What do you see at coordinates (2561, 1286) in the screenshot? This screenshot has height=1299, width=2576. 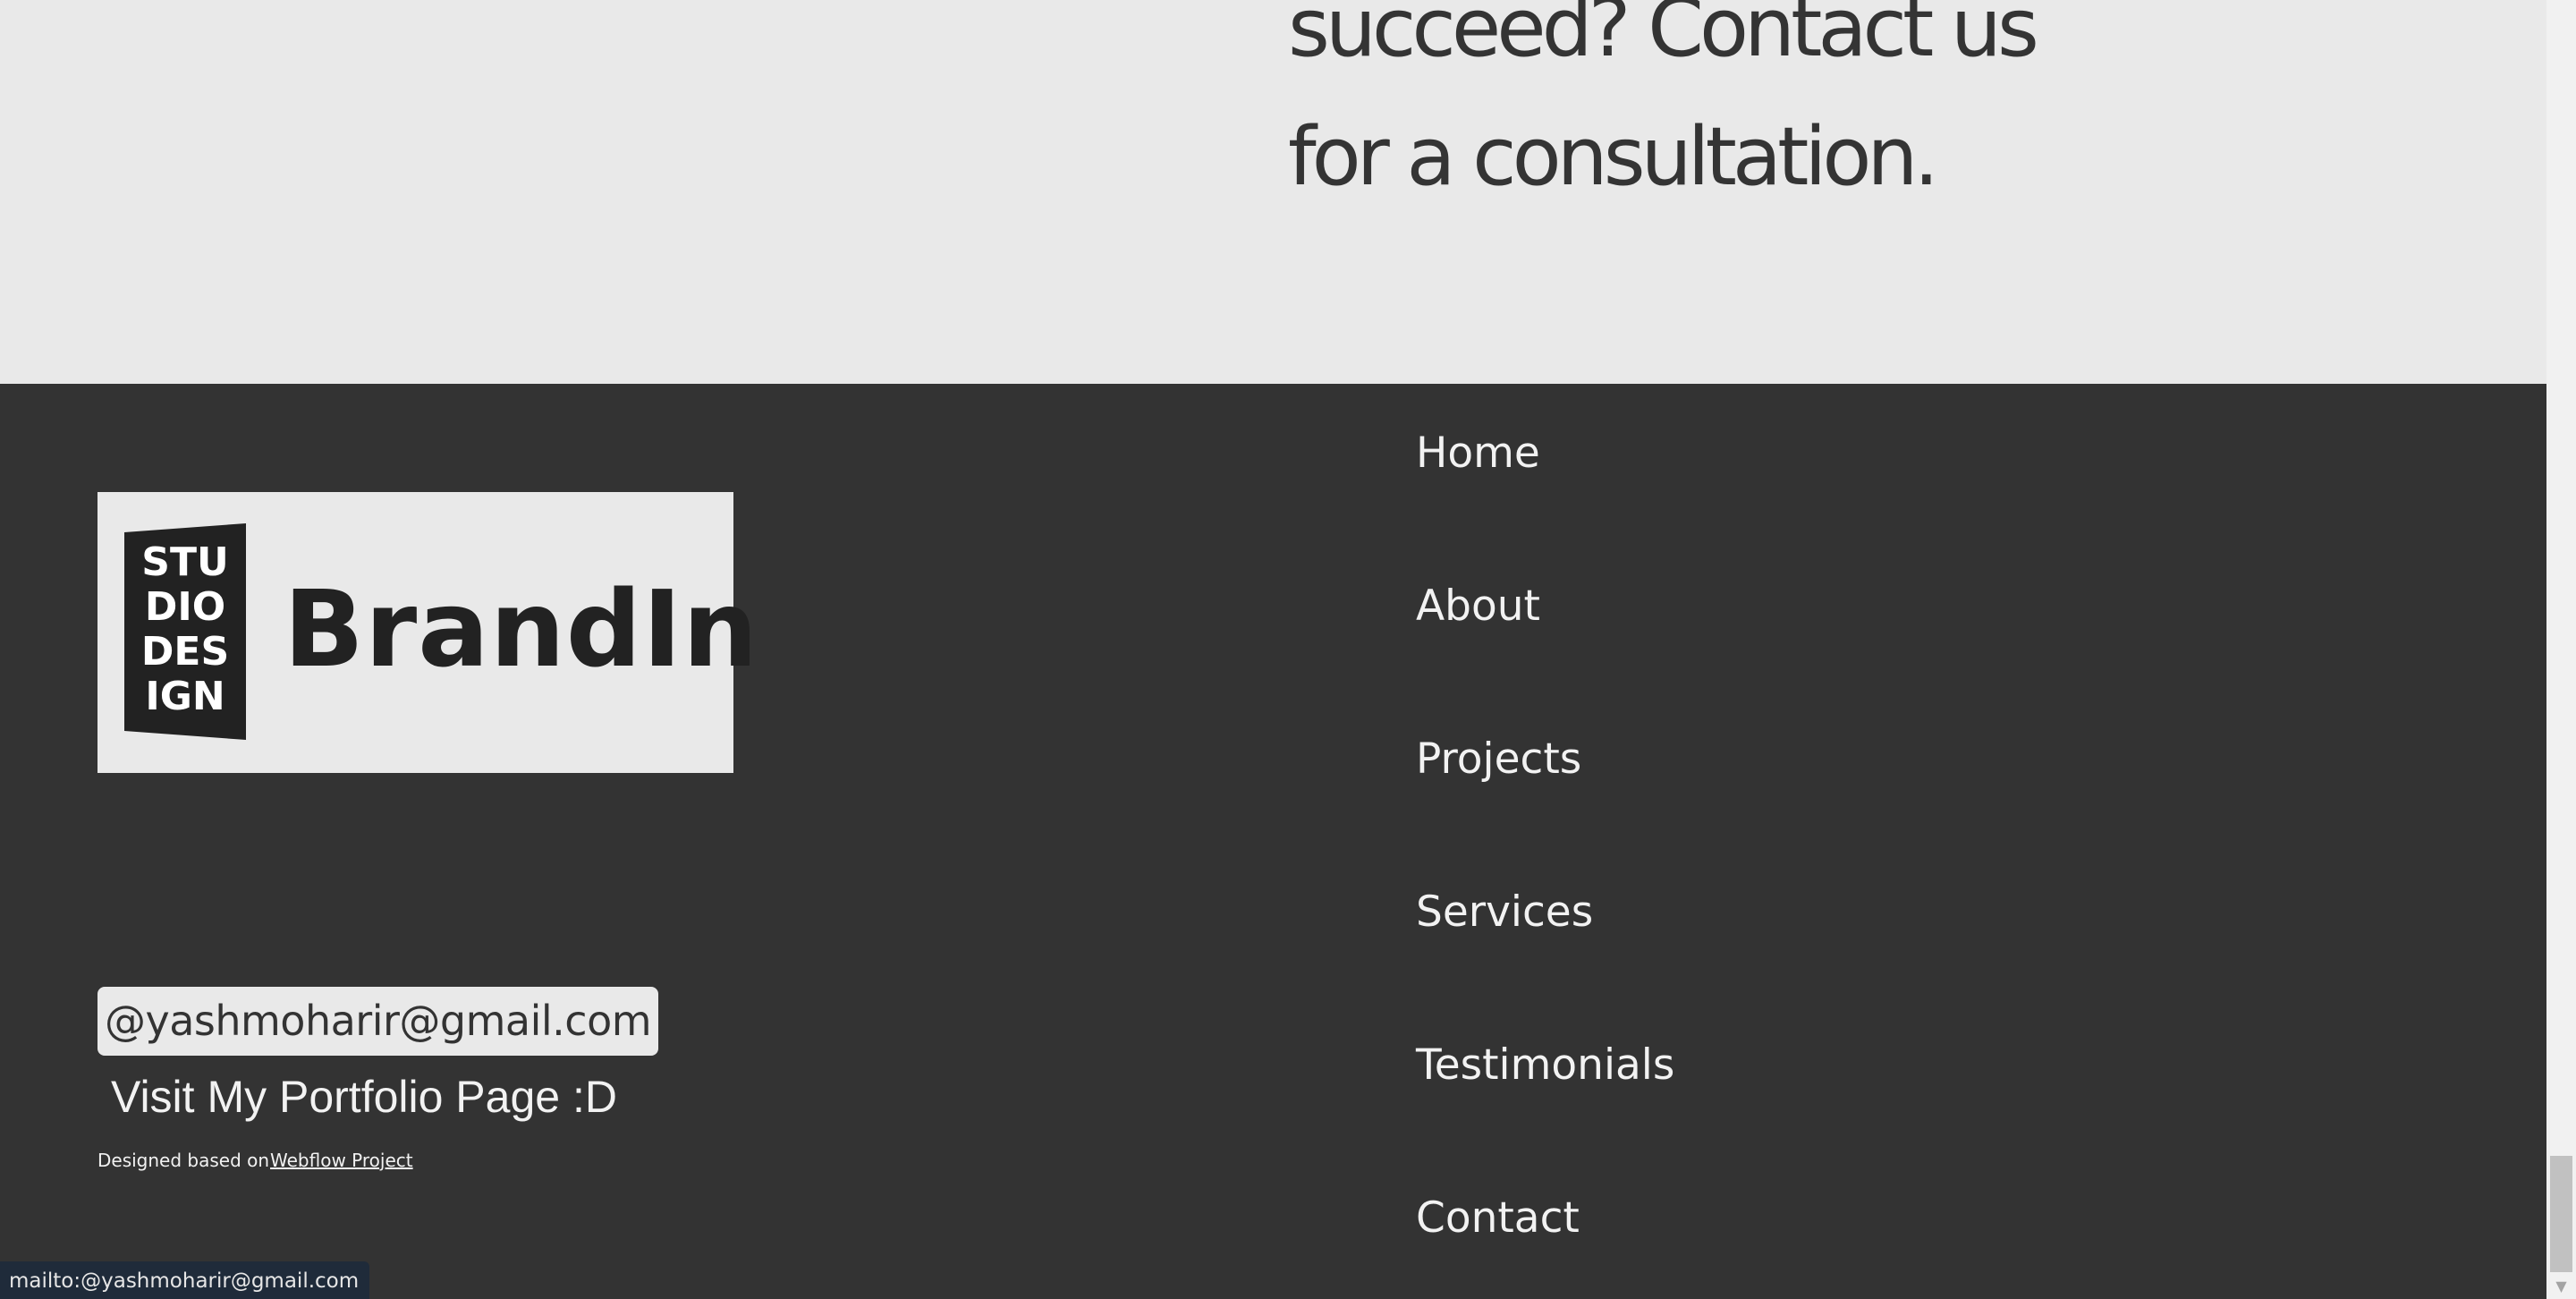 I see `chevron-down-icon: ▼` at bounding box center [2561, 1286].